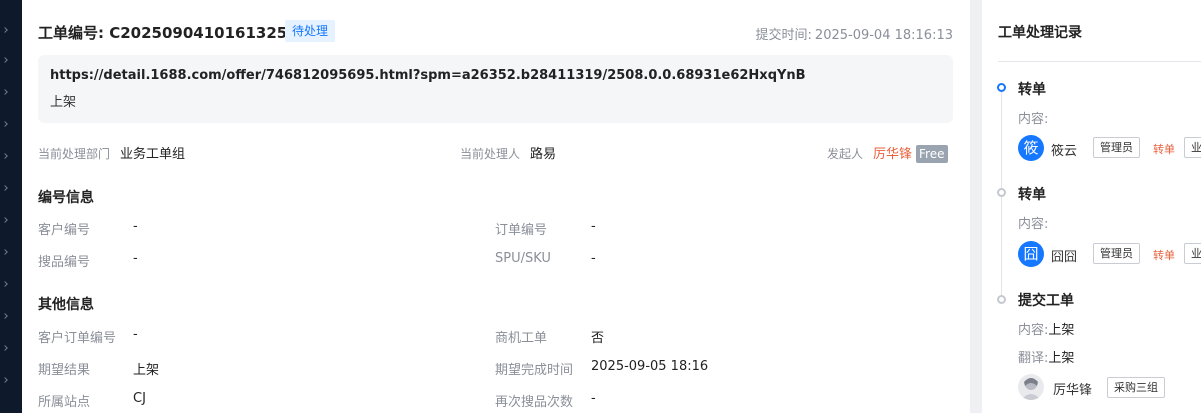 The image size is (1201, 413). I want to click on free-badge: Free, so click(932, 154).